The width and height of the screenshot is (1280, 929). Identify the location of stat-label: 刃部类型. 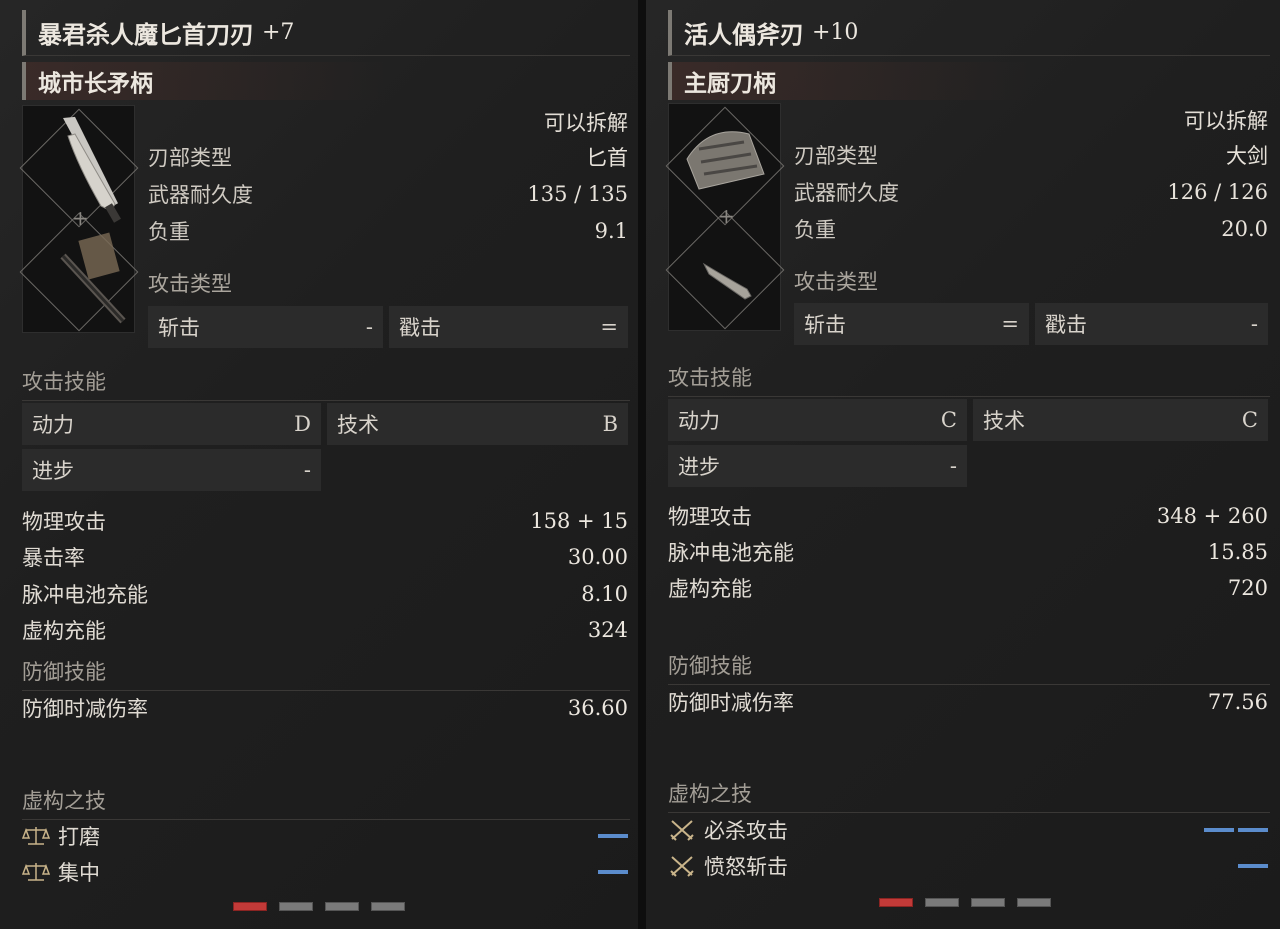
(190, 158).